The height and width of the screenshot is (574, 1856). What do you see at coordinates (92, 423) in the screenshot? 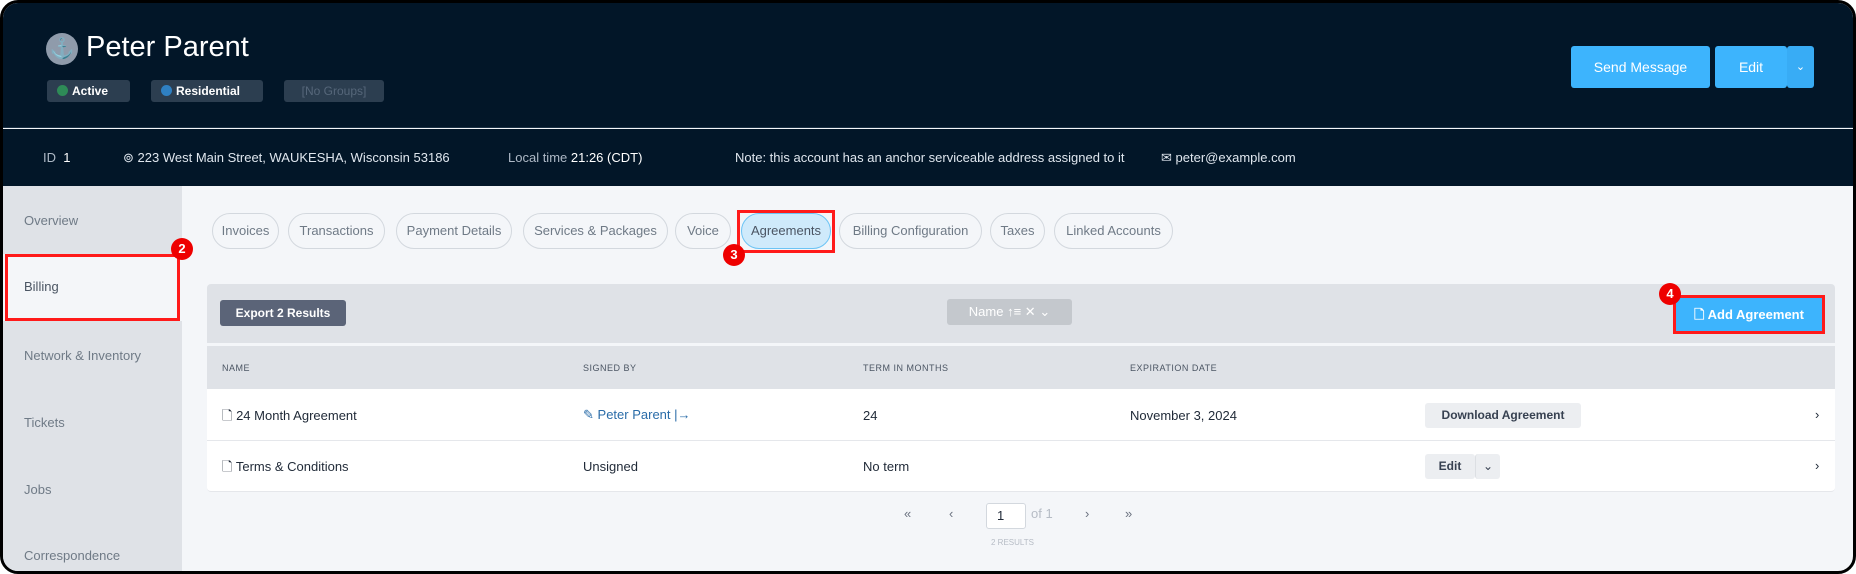
I see `sidebar-item-tickets: Tickets` at bounding box center [92, 423].